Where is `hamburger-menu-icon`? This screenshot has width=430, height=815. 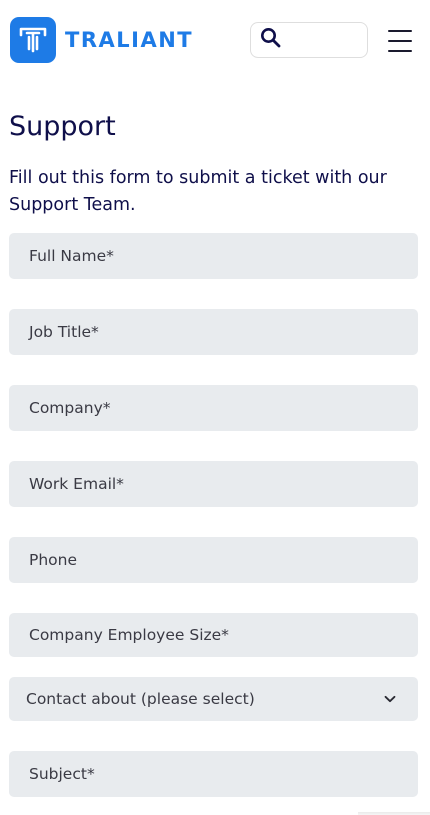 hamburger-menu-icon is located at coordinates (402, 41).